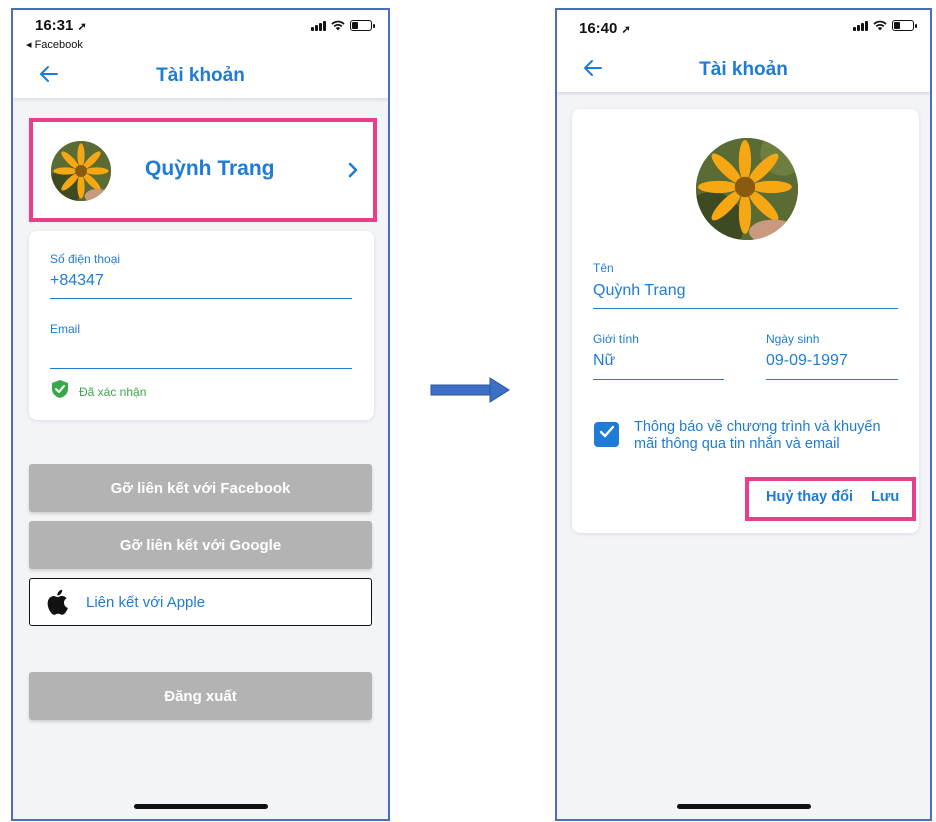  What do you see at coordinates (146, 602) in the screenshot?
I see `link-apple-label: Liên kết với Apple` at bounding box center [146, 602].